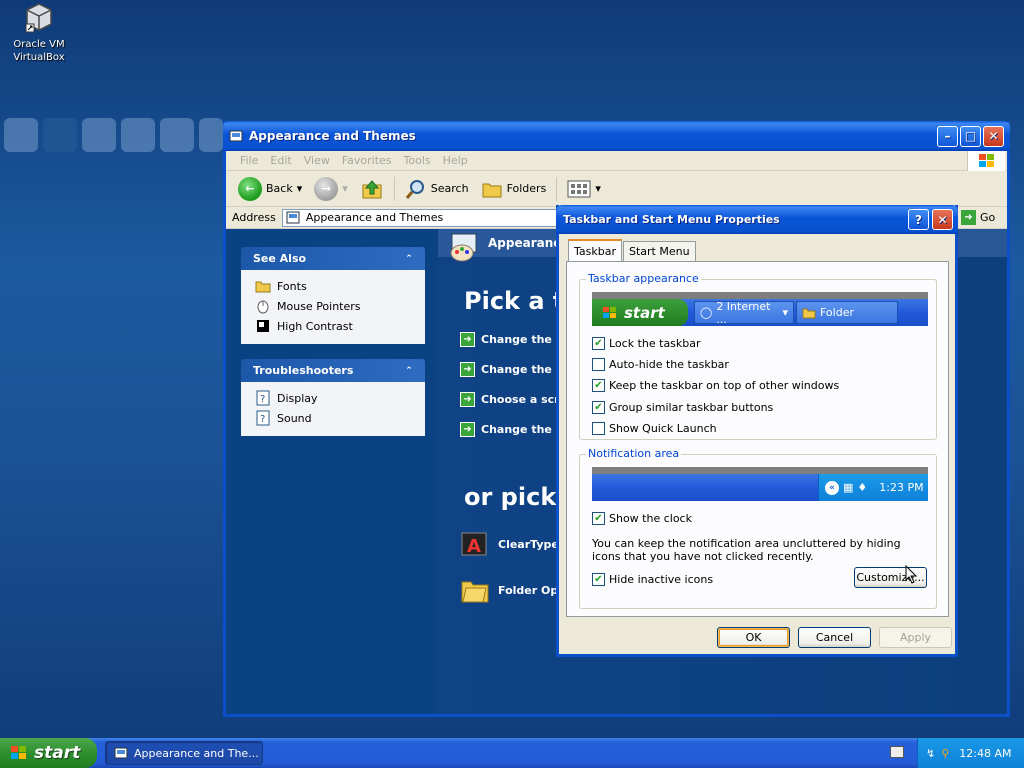  Describe the element at coordinates (121, 753) in the screenshot. I see `control-panel-icon` at that location.